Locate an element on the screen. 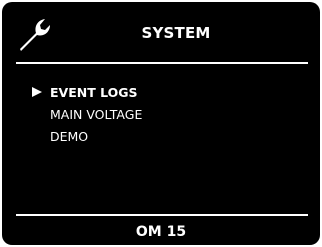 This screenshot has height=247, width=322. menu-item-label: EVENT LOGS is located at coordinates (94, 92).